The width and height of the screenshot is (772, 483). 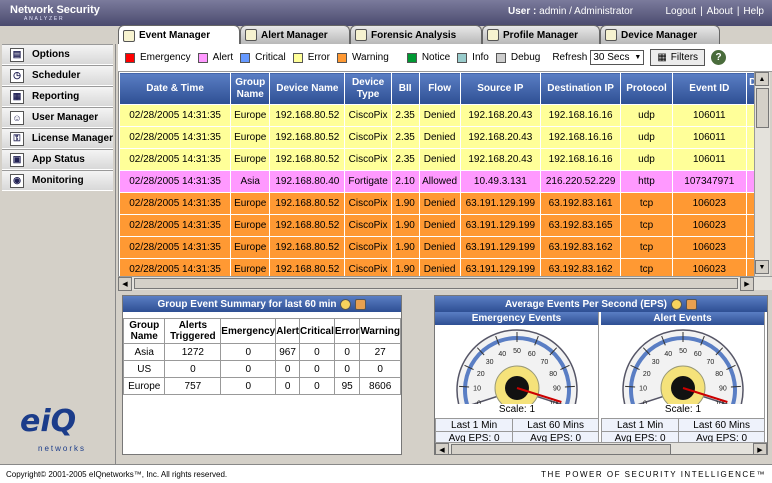 What do you see at coordinates (362, 57) in the screenshot?
I see `severity-warning: Warning` at bounding box center [362, 57].